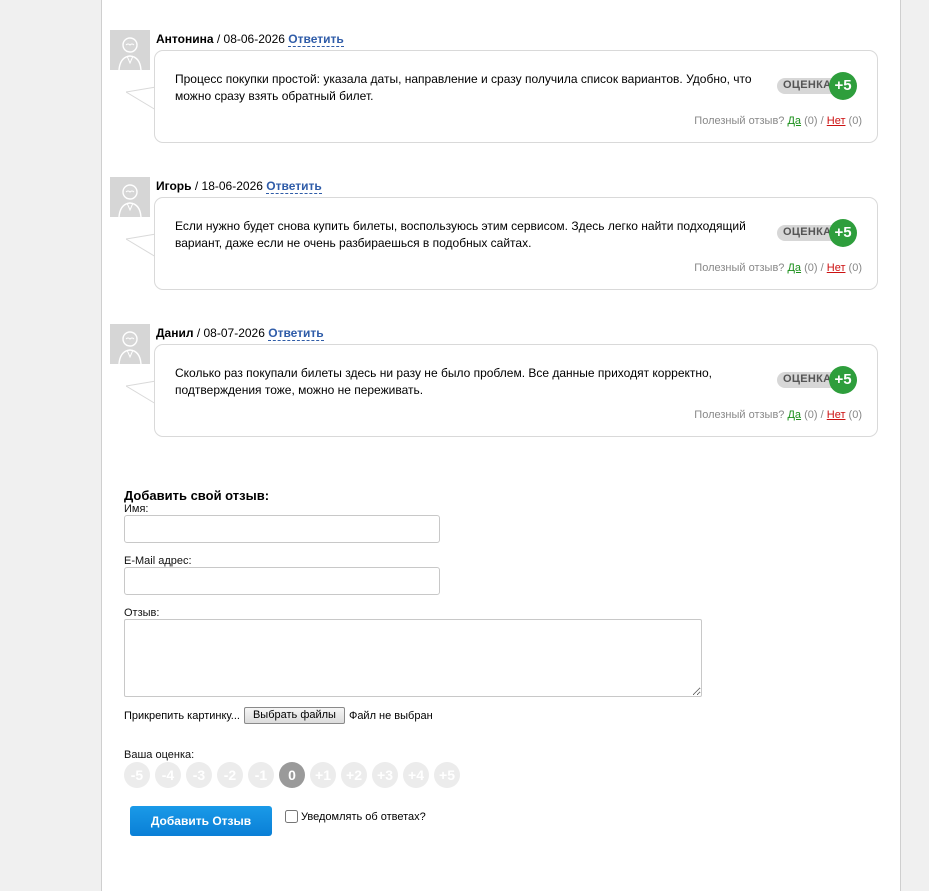 The width and height of the screenshot is (929, 891). I want to click on review-header: Игорь / 18-06-2026 Ответить, so click(239, 186).